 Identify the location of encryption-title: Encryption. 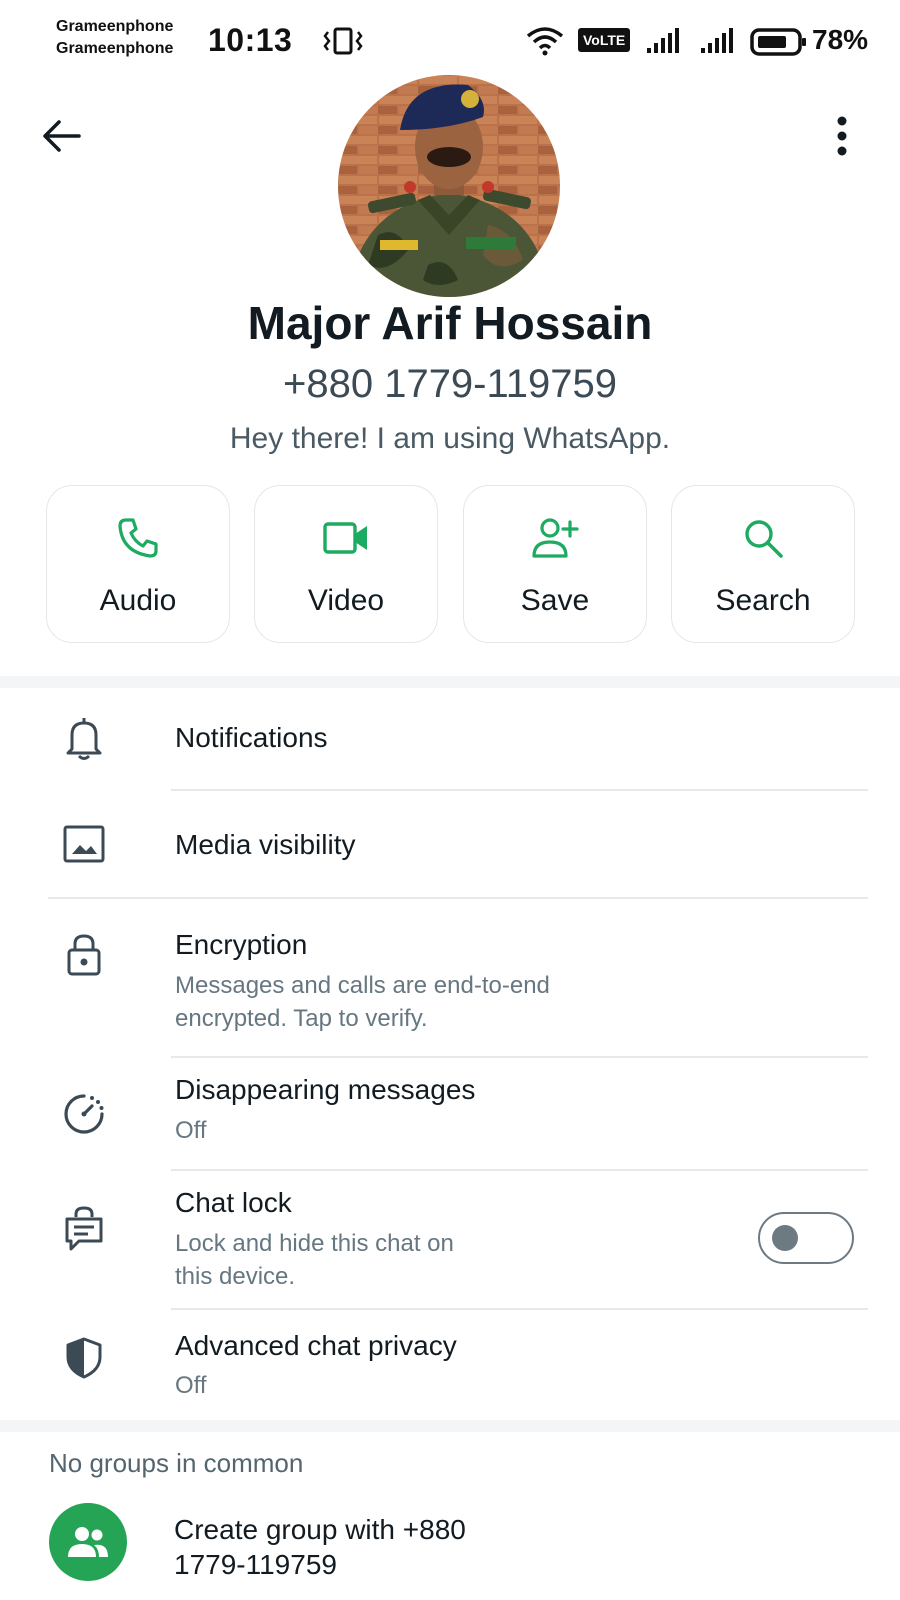
(241, 944).